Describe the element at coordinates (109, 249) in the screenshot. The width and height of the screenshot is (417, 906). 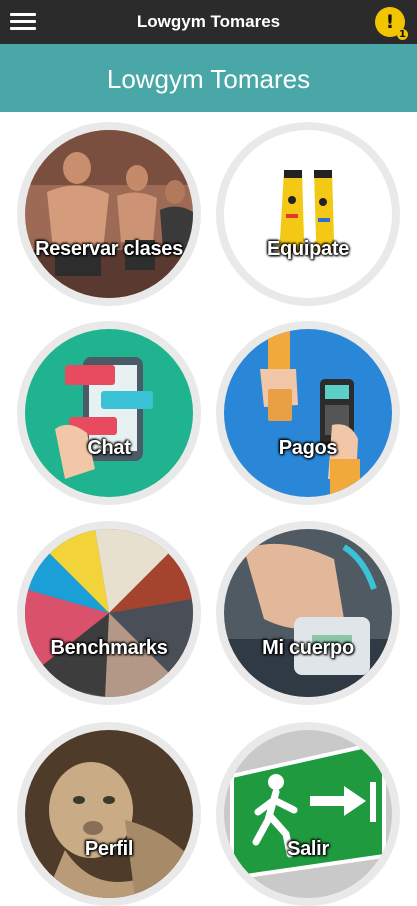
I see `tile-label: Reservar clases` at that location.